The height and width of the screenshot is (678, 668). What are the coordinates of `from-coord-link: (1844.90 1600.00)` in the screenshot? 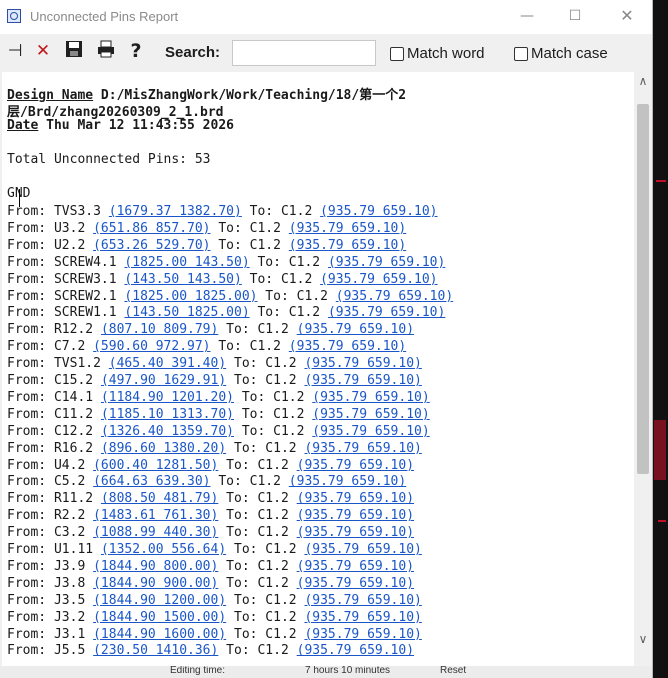 It's located at (159, 634).